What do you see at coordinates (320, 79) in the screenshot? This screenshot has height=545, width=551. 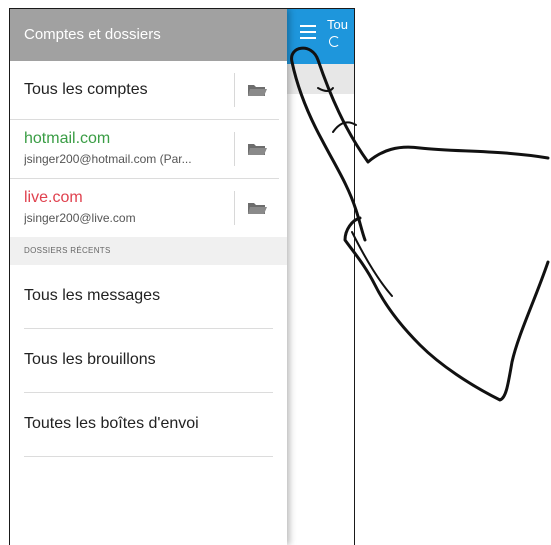 I see `app-subbar` at bounding box center [320, 79].